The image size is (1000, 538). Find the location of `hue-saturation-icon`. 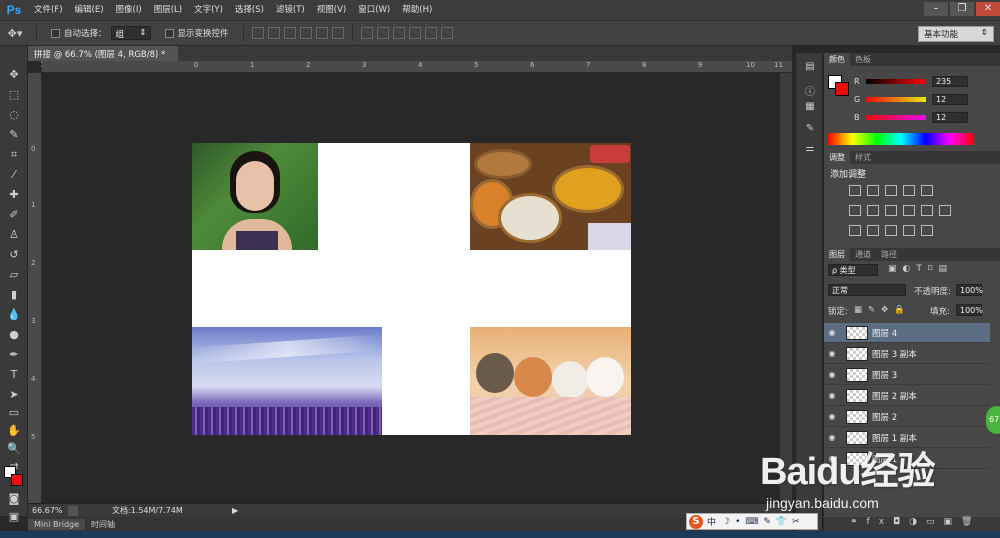

hue-saturation-icon is located at coordinates (855, 210).